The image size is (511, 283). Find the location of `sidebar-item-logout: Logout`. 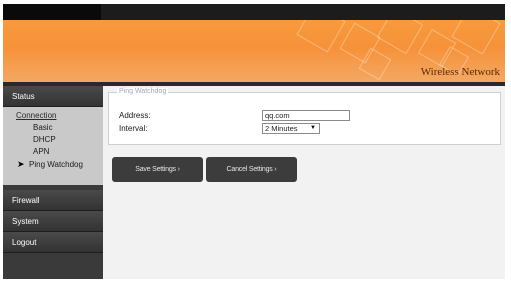

sidebar-item-logout: Logout is located at coordinates (53, 242).